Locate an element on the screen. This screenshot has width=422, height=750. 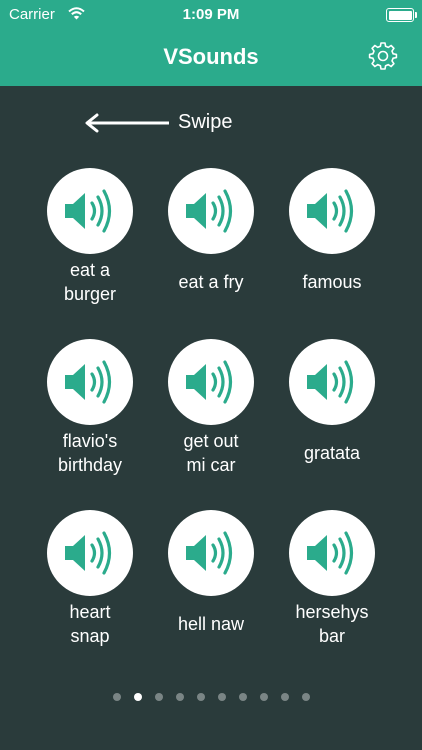
sound-tile-eat-a-burger: eat a burger is located at coordinates (90, 238).